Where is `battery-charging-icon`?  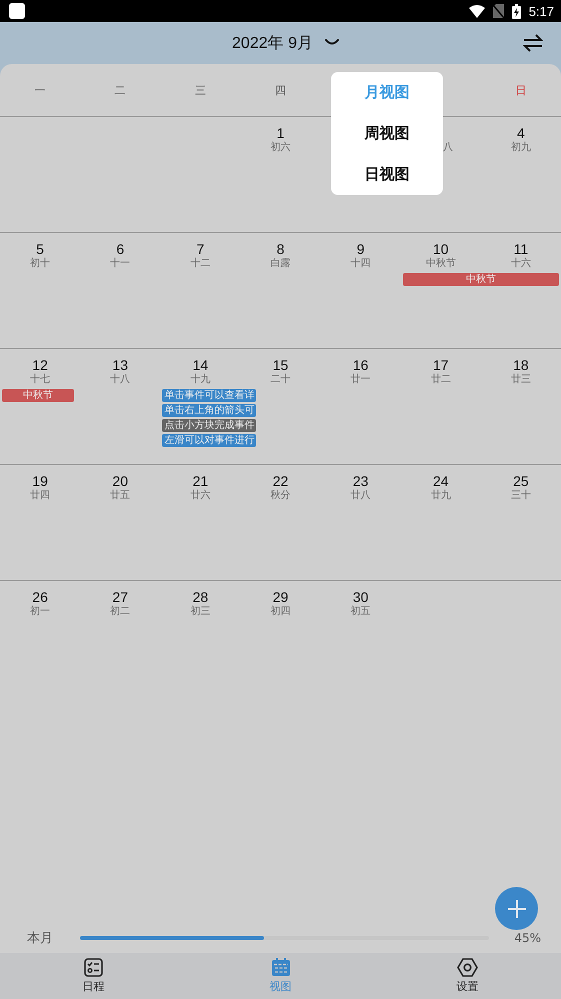 battery-charging-icon is located at coordinates (516, 11).